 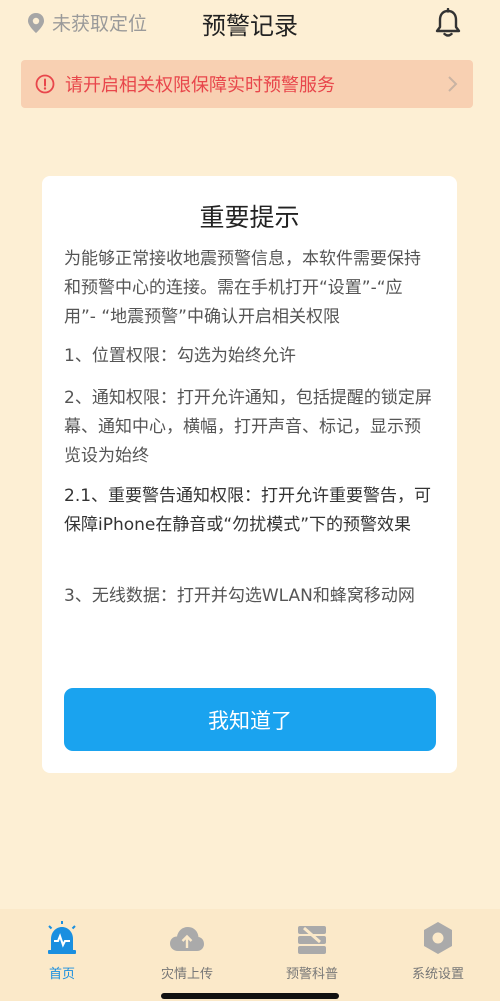 I want to click on bottom-tab-bar: 首页 灾情上传 预警科普 系统设置, so click(x=250, y=955).